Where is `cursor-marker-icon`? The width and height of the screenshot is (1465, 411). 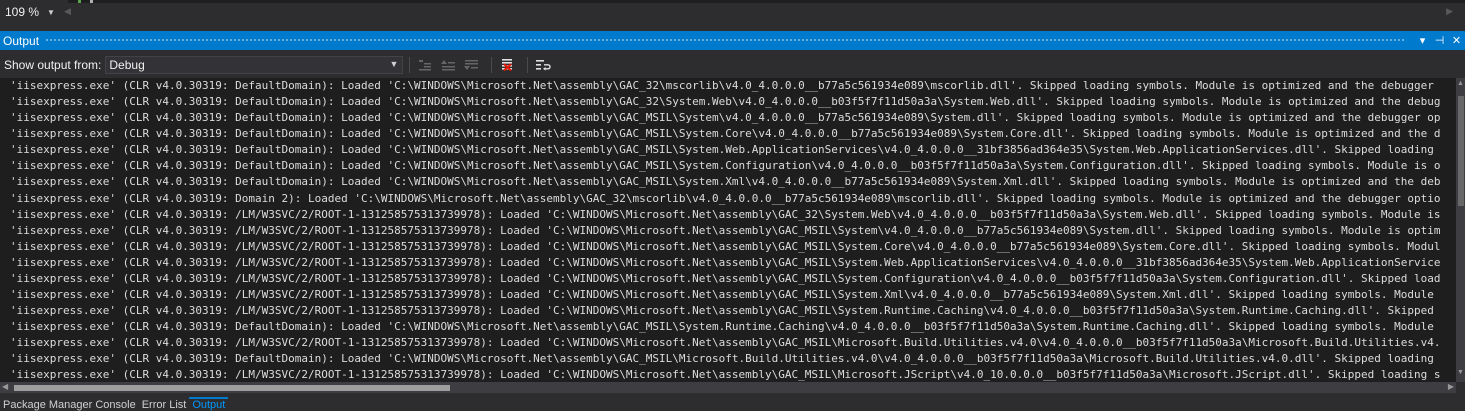 cursor-marker-icon is located at coordinates (91, 1).